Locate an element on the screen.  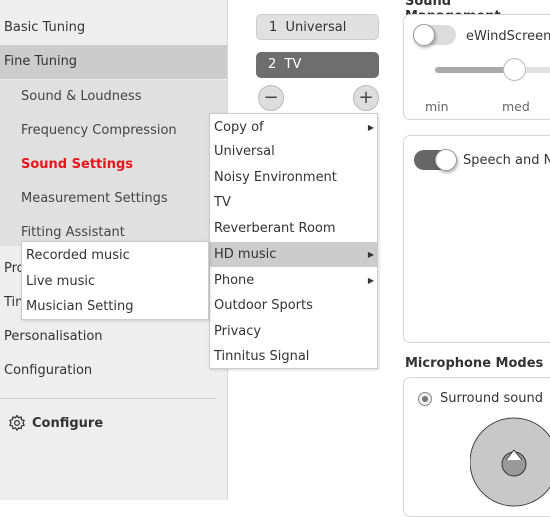
menu-item-phone: Phone ▶ is located at coordinates (293, 280).